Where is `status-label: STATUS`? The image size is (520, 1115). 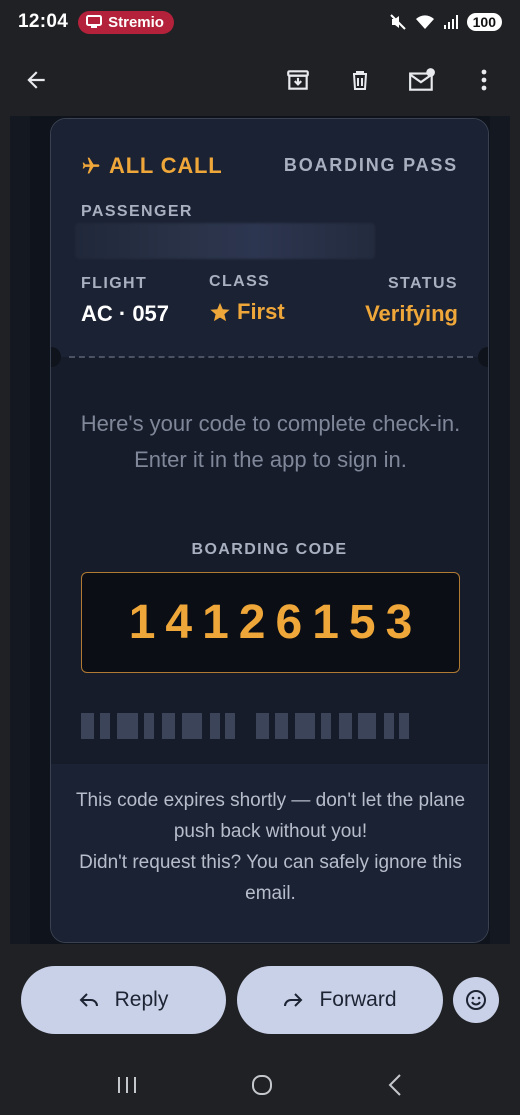
status-label: STATUS is located at coordinates (422, 283).